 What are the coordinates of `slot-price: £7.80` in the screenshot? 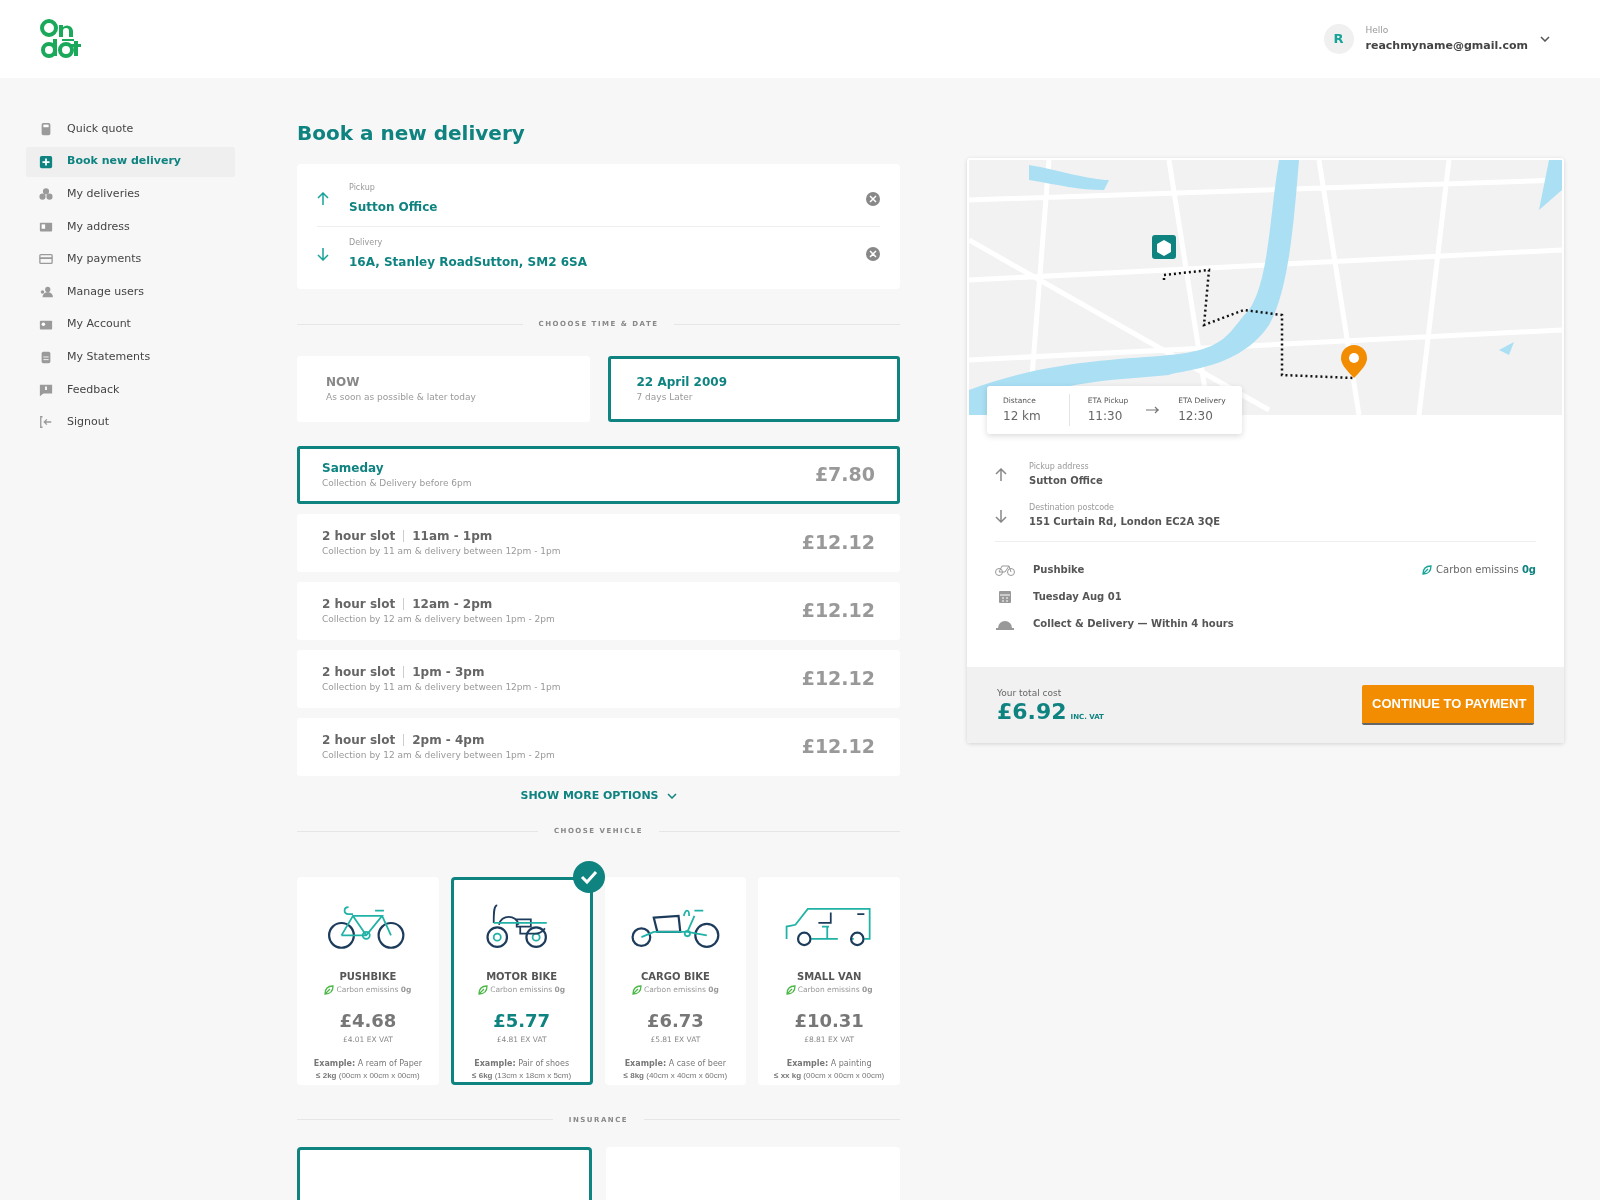 It's located at (844, 475).